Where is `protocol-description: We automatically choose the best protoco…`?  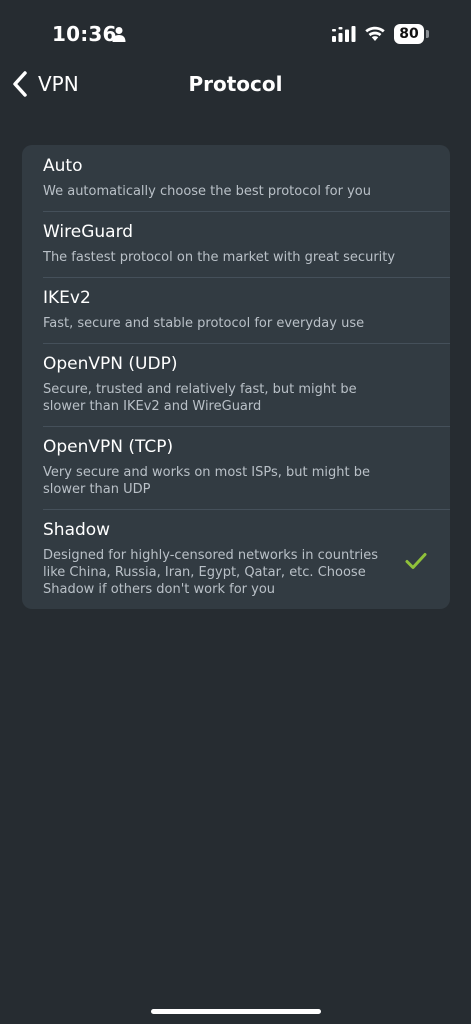 protocol-description: We automatically choose the best protoco… is located at coordinates (207, 191).